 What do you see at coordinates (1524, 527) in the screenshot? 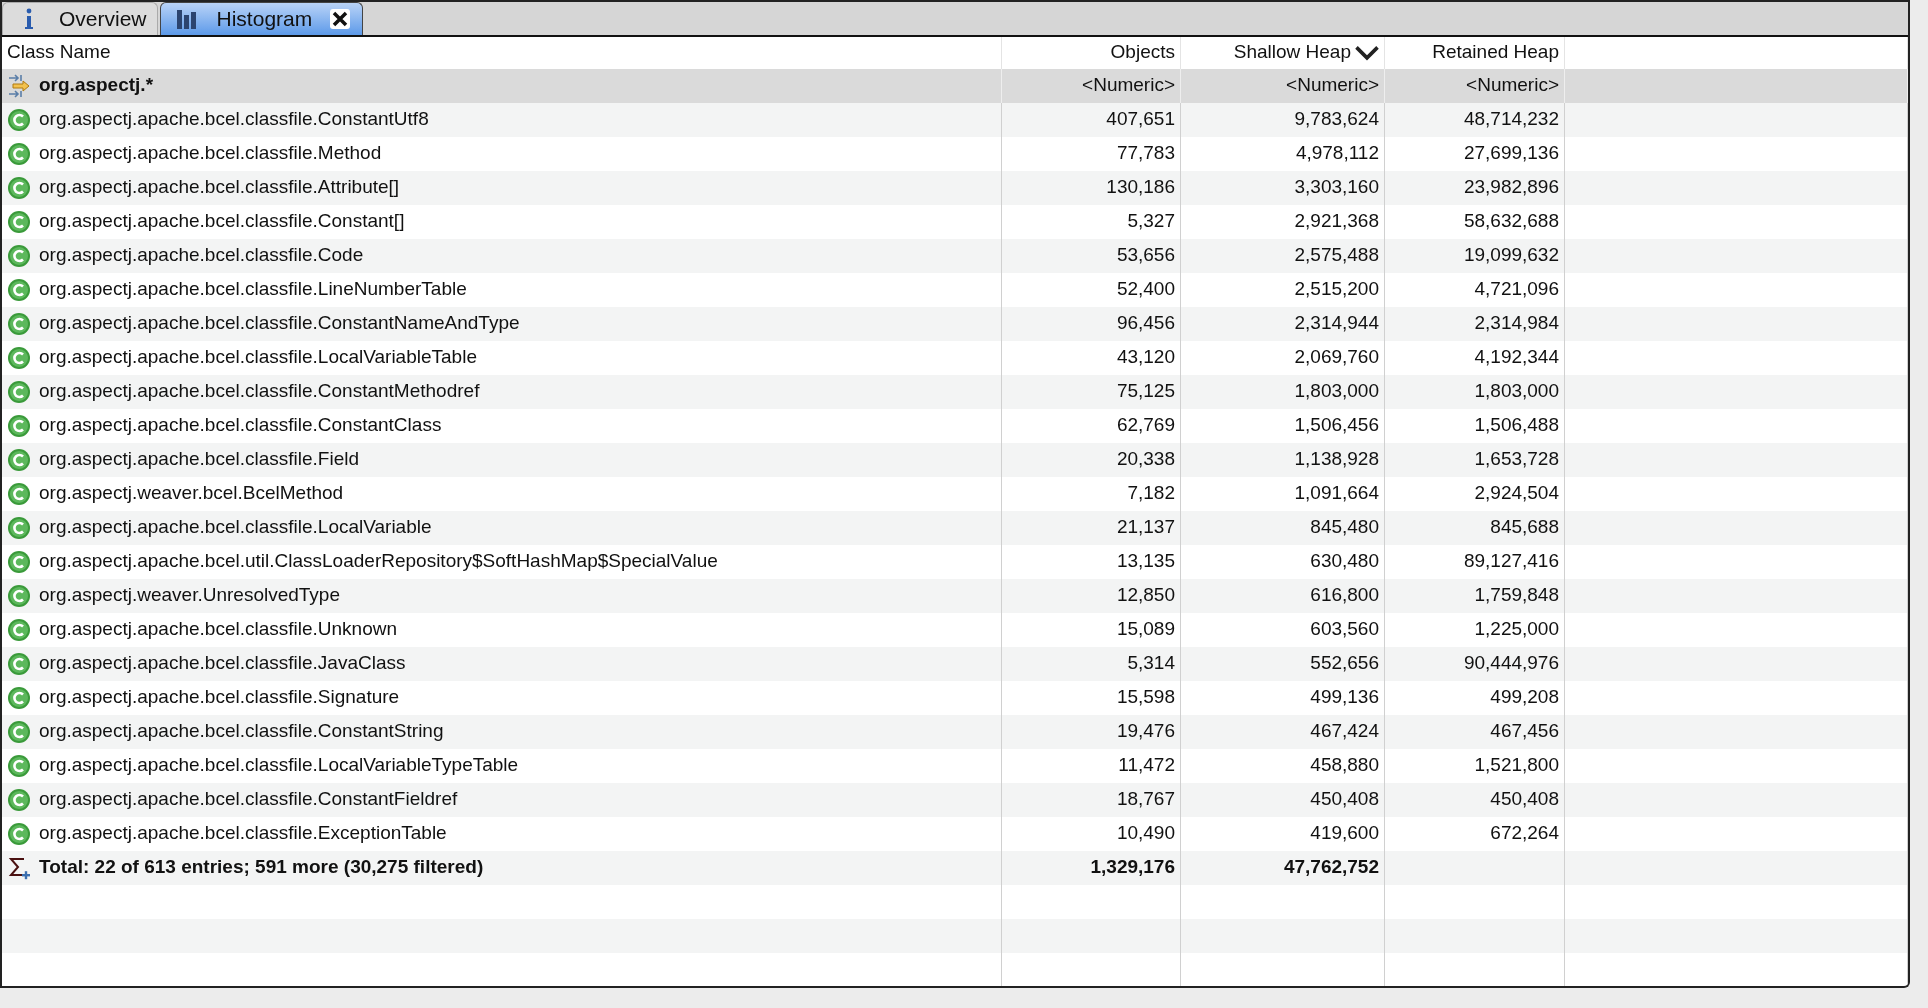
I see `table-cell-text: 845,688` at bounding box center [1524, 527].